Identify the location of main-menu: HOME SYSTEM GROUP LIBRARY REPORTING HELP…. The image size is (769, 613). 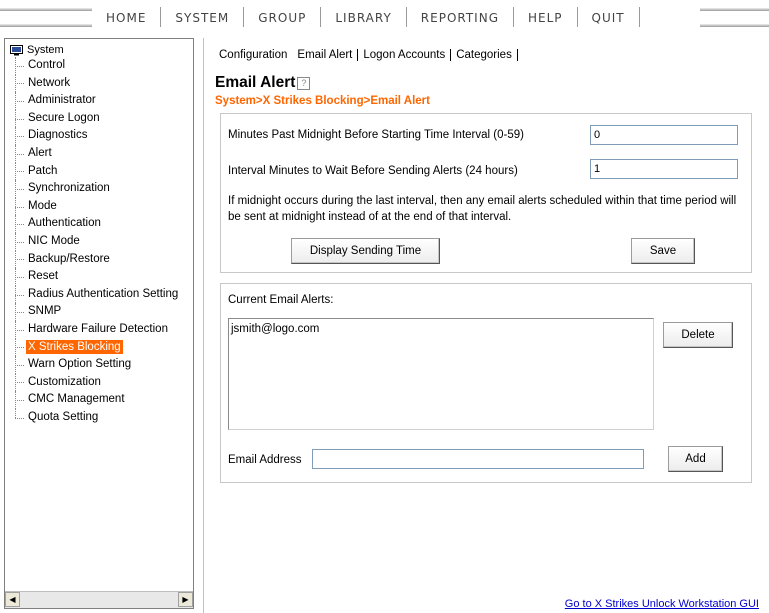
(396, 17).